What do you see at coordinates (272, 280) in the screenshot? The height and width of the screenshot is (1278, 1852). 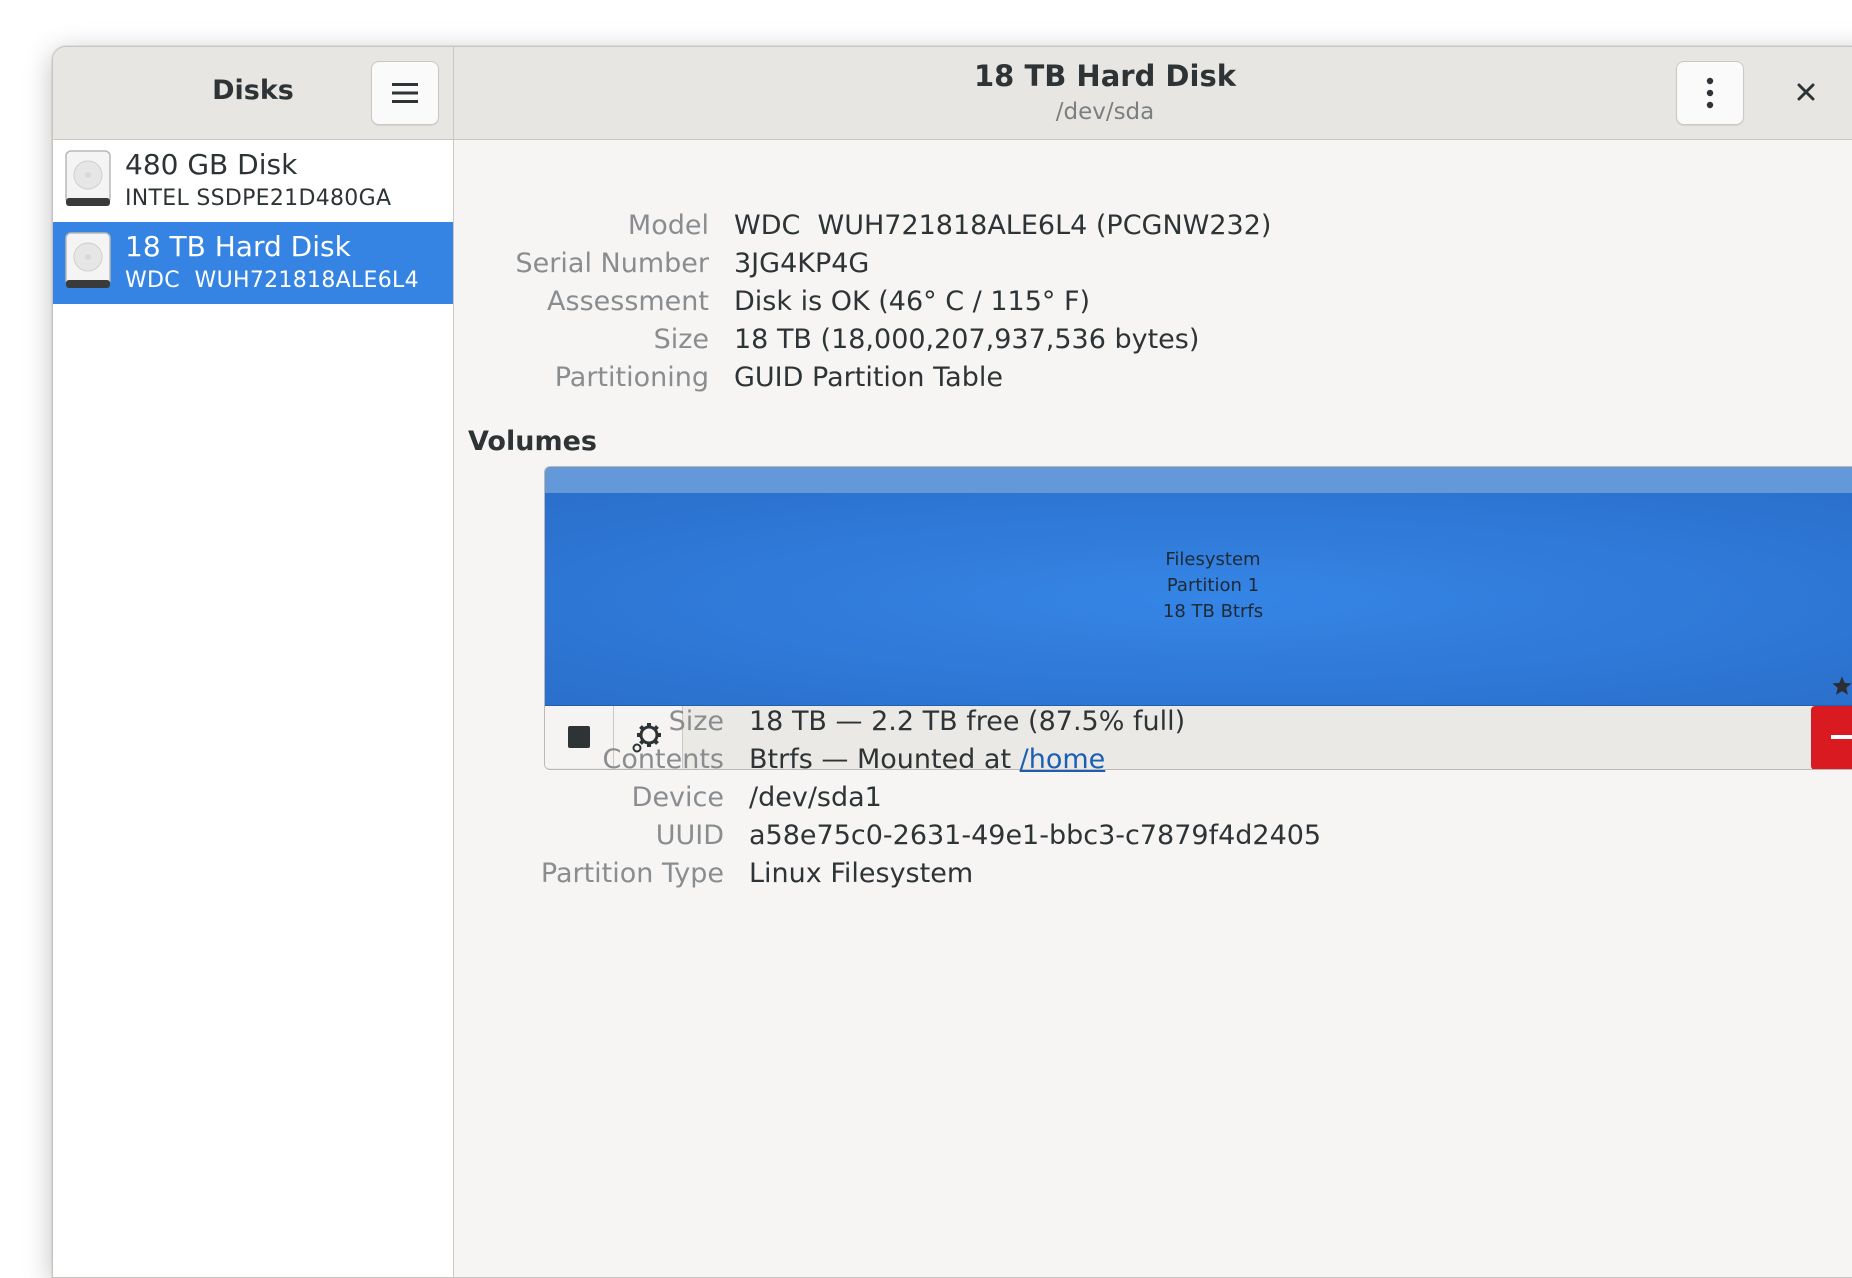 I see `disk-model: WDC WUH721818ALE6L4` at bounding box center [272, 280].